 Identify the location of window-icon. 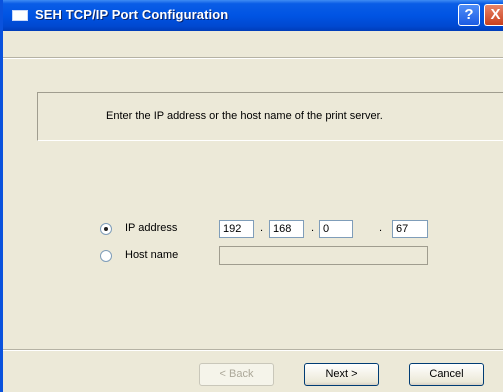
(20, 15).